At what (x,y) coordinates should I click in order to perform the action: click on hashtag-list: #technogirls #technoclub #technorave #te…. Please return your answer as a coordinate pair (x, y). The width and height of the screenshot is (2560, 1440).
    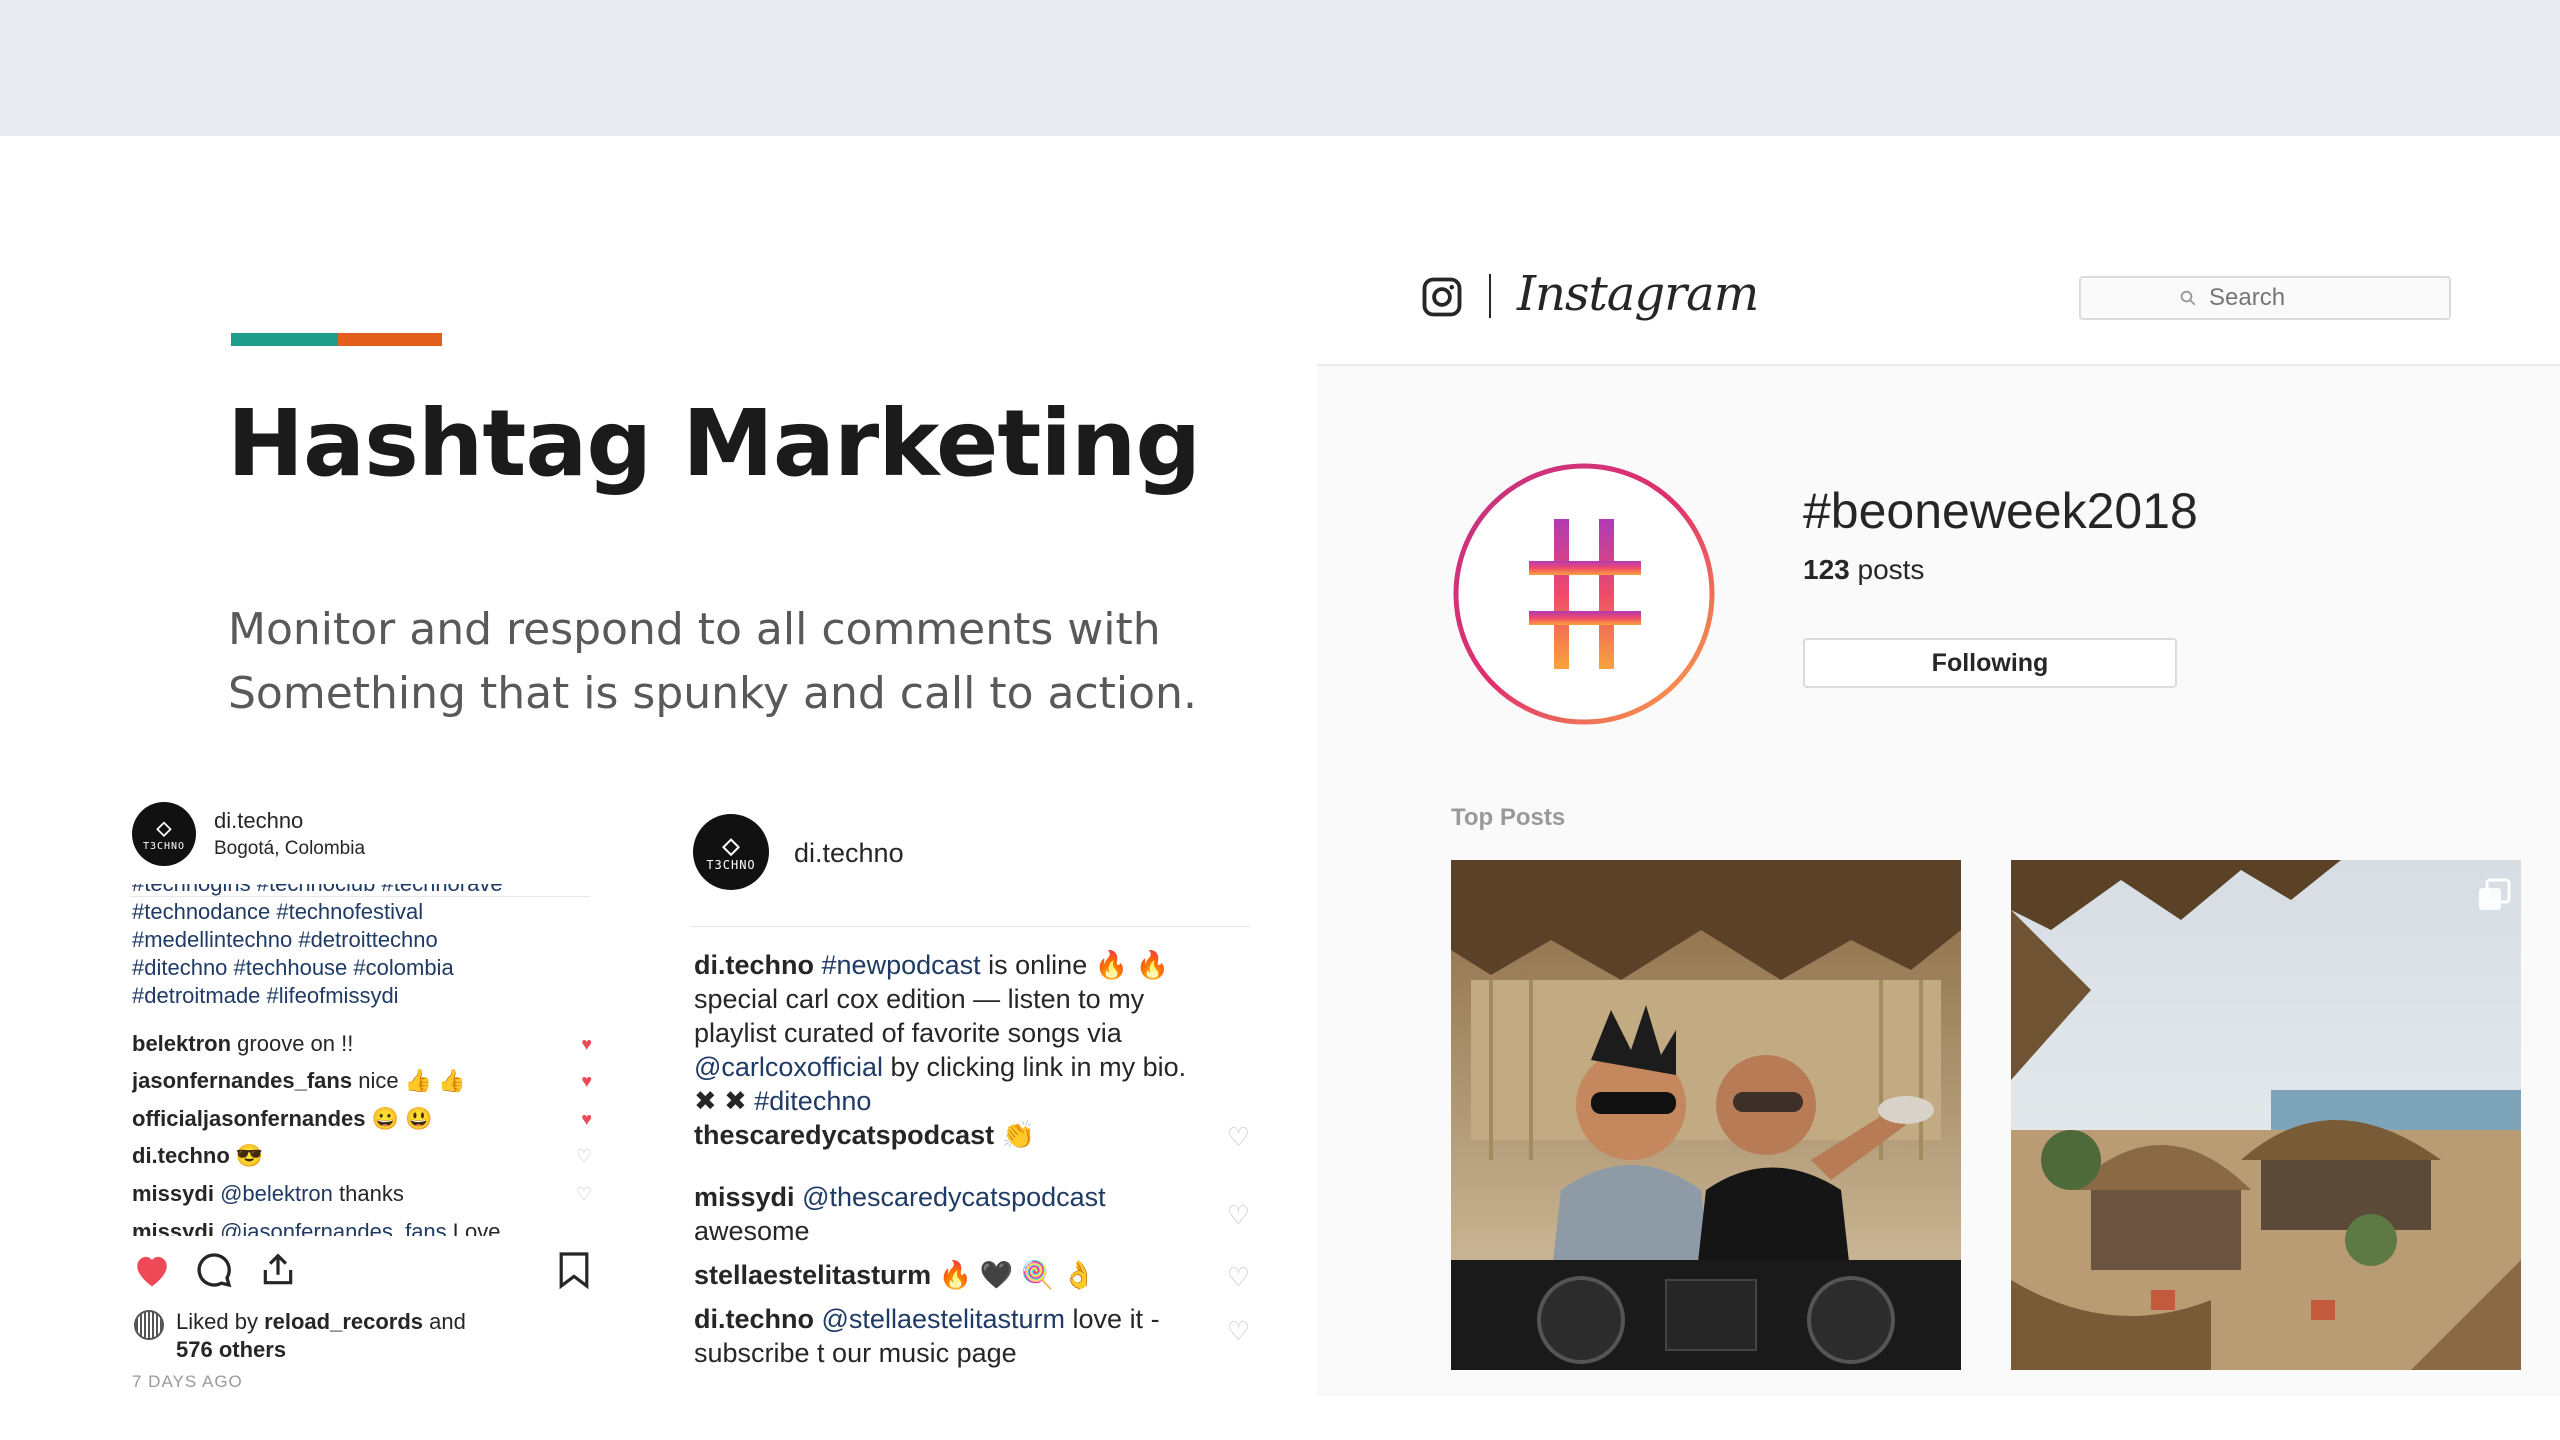
    Looking at the image, I should click on (362, 954).